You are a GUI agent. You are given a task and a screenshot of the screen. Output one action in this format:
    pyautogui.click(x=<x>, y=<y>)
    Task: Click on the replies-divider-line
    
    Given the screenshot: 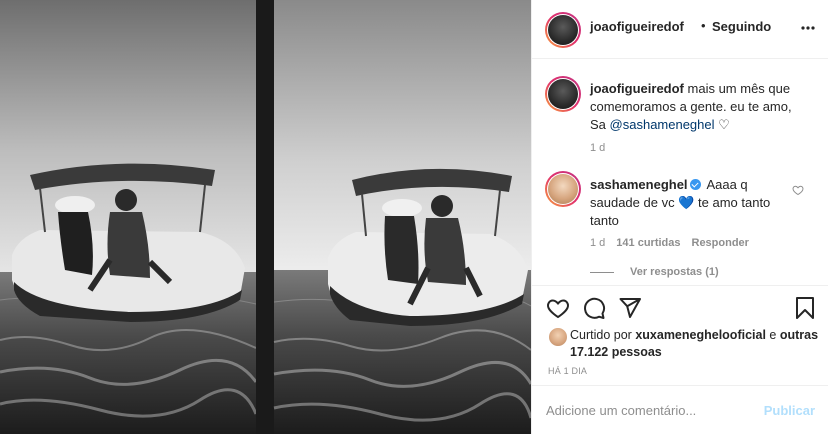 What is the action you would take?
    pyautogui.click(x=602, y=272)
    